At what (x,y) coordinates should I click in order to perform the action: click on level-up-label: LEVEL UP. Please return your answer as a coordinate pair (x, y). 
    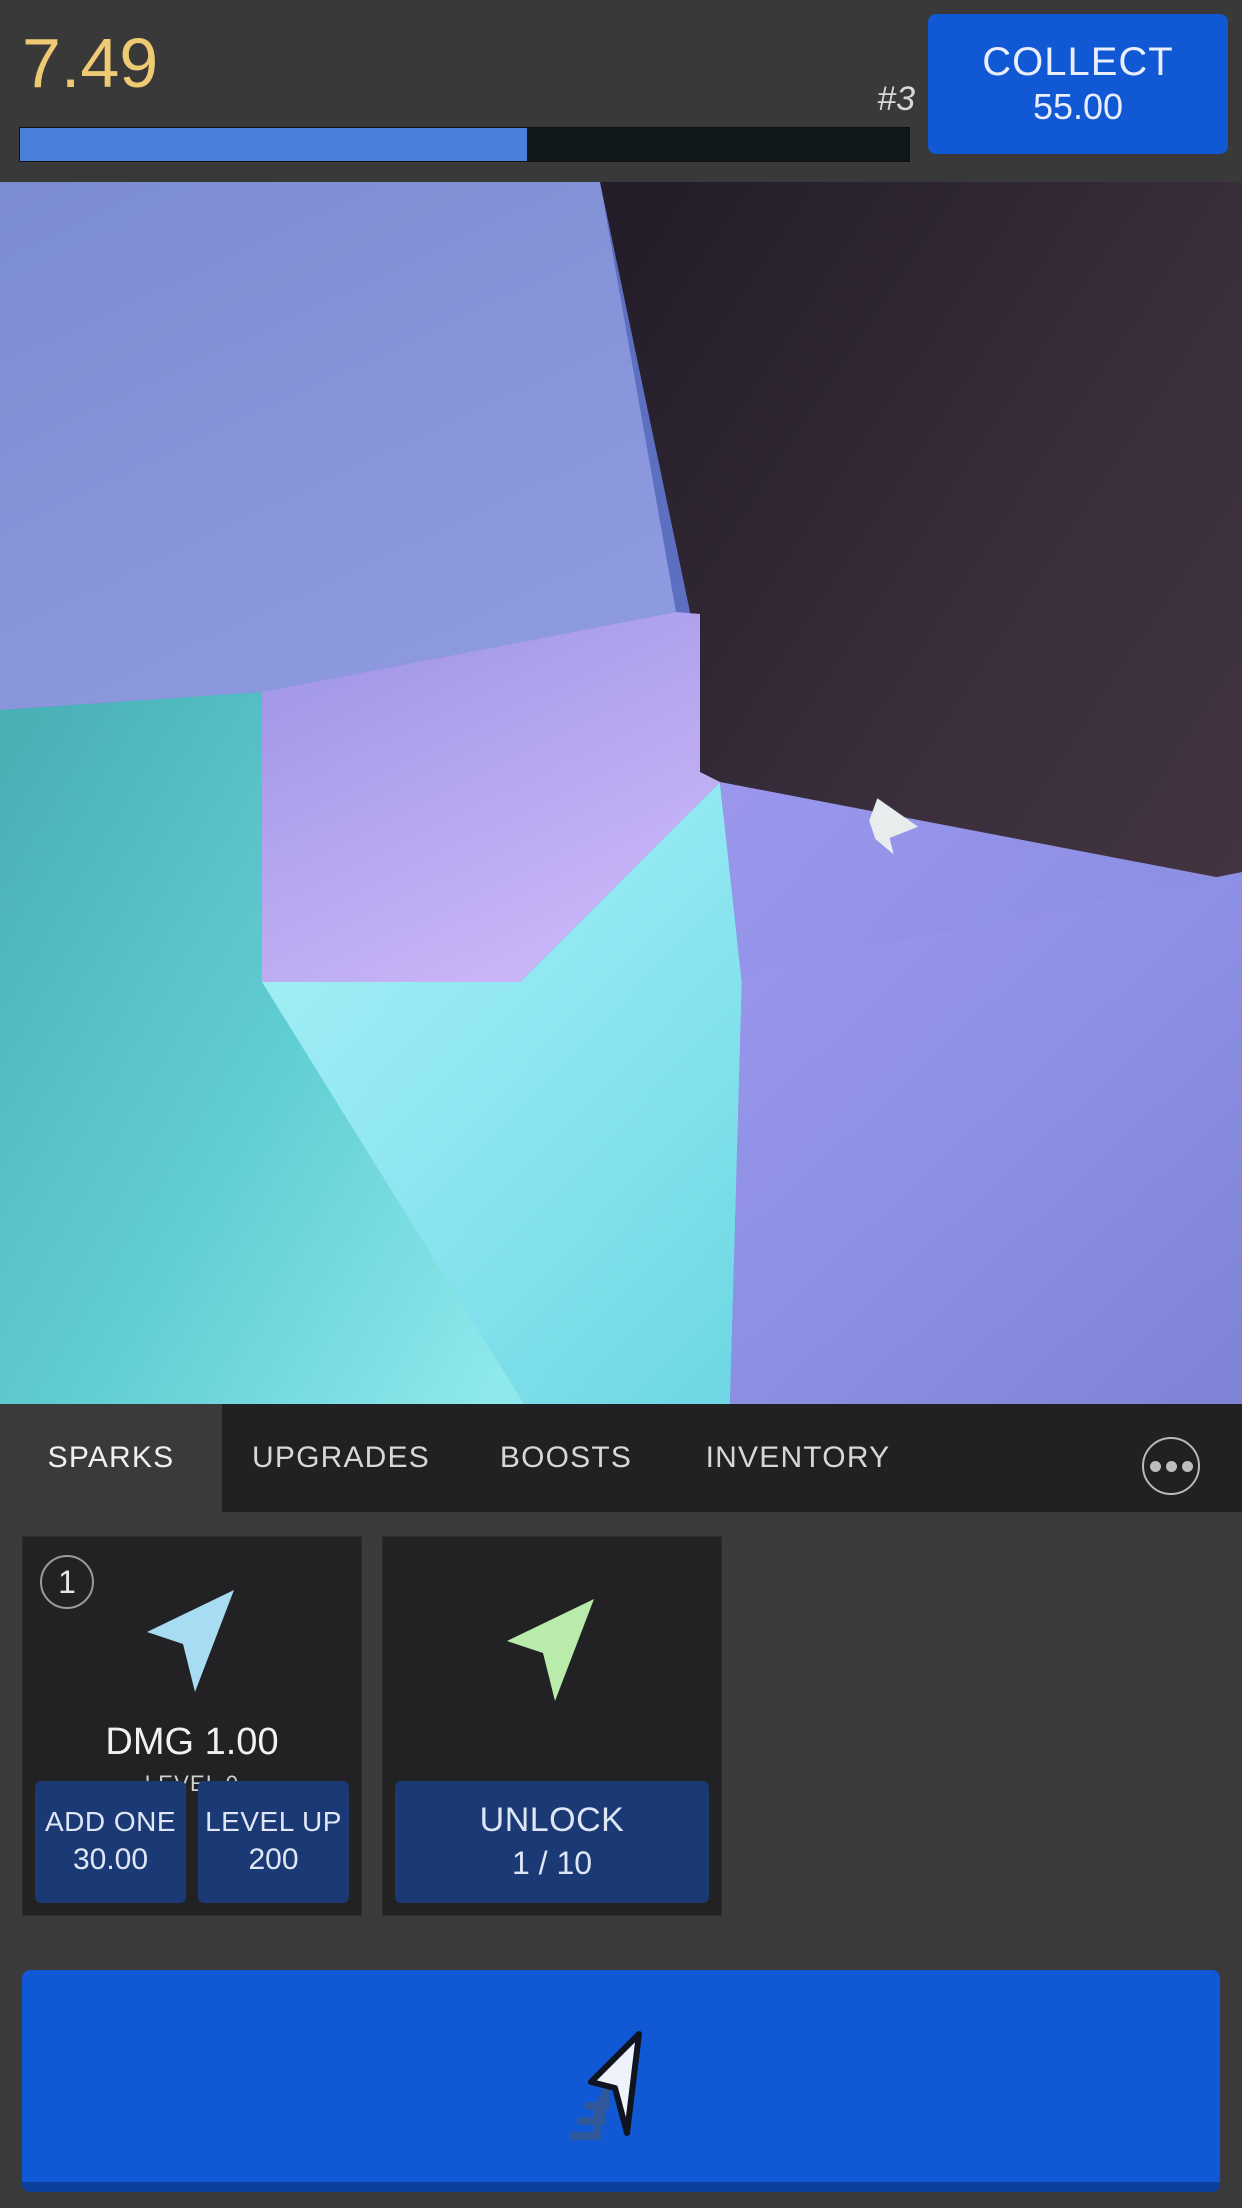
    Looking at the image, I should click on (273, 1821).